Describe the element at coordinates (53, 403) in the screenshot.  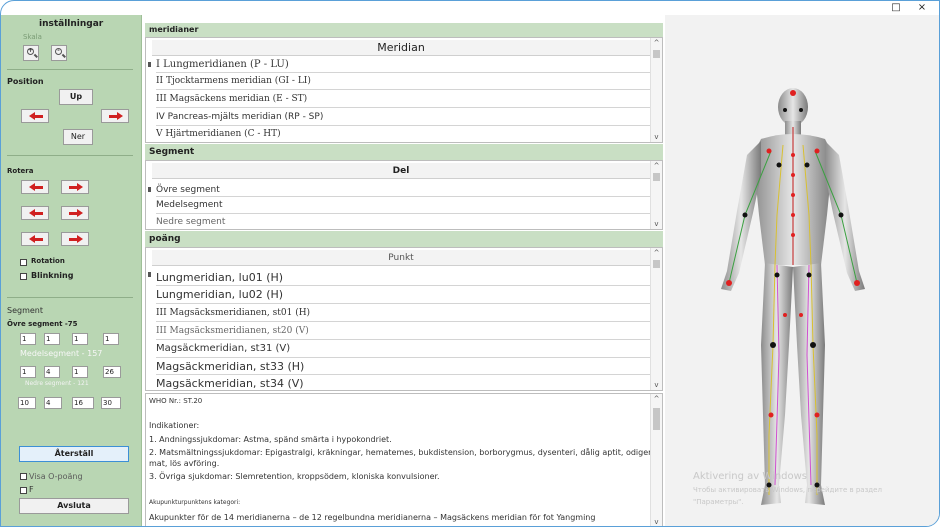
I see `lower-field-2: 4` at that location.